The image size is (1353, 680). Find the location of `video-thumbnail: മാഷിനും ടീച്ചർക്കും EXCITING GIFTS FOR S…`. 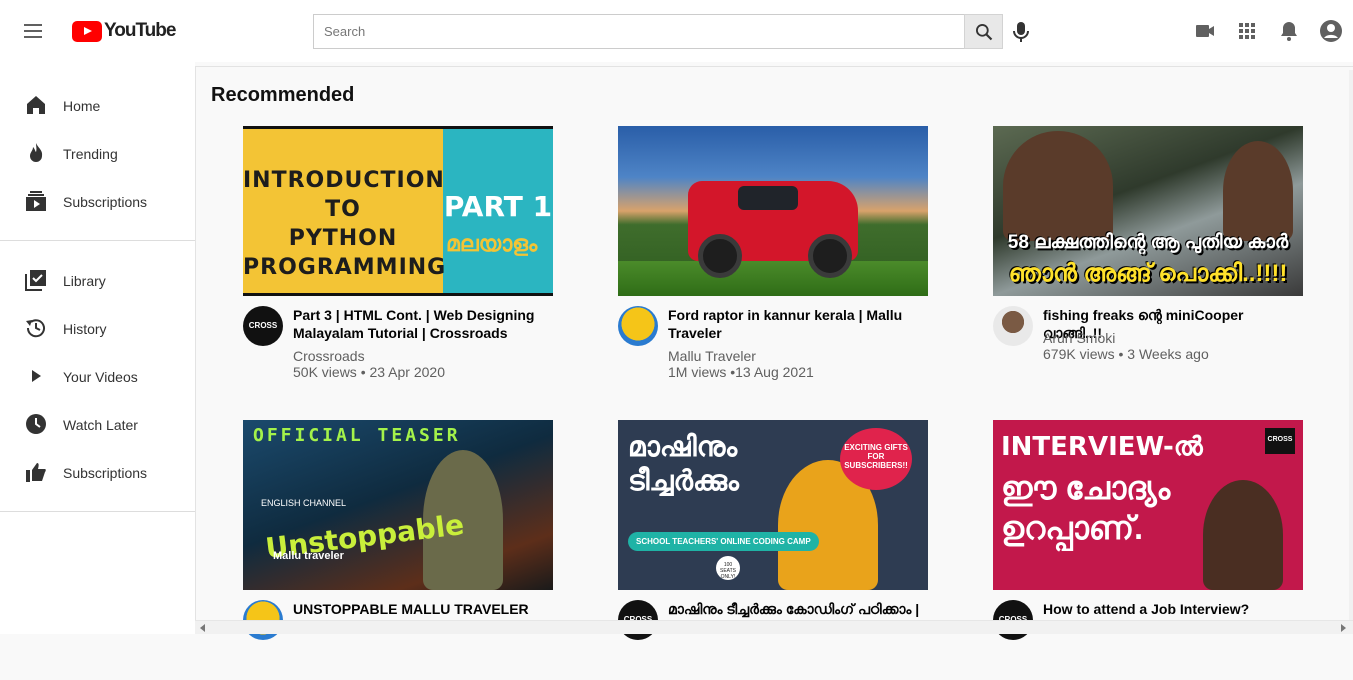

video-thumbnail: മാഷിനും ടീച്ചർക്കും EXCITING GIFTS FOR S… is located at coordinates (773, 505).